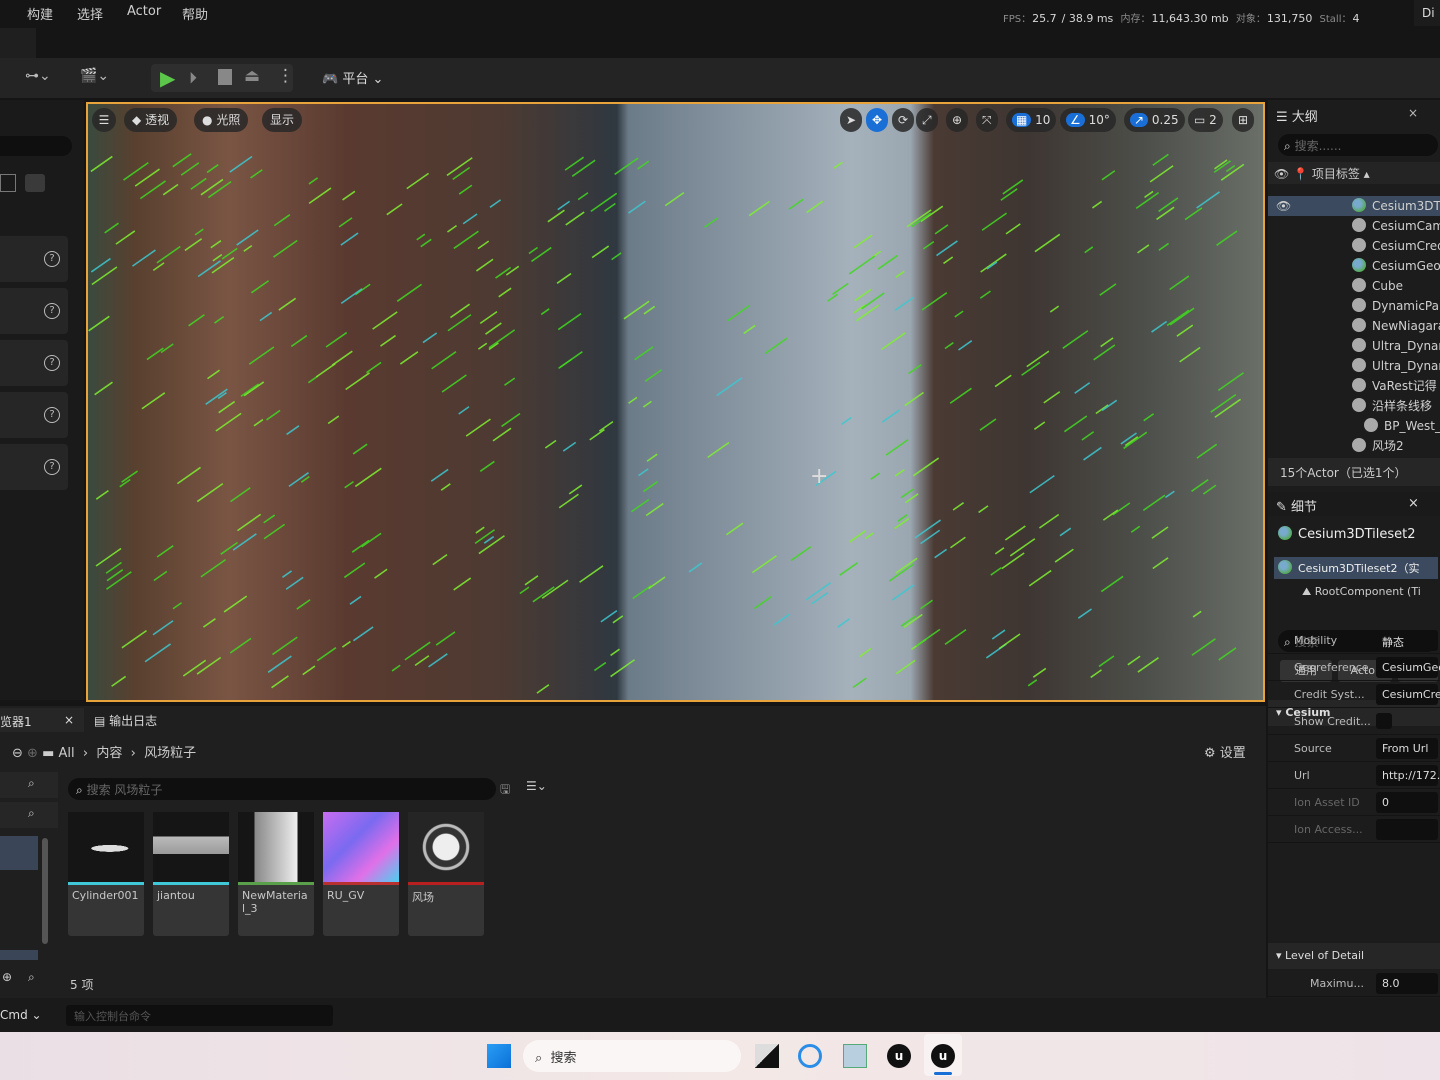  I want to click on settings-button: ⚙ 设置, so click(1225, 751).